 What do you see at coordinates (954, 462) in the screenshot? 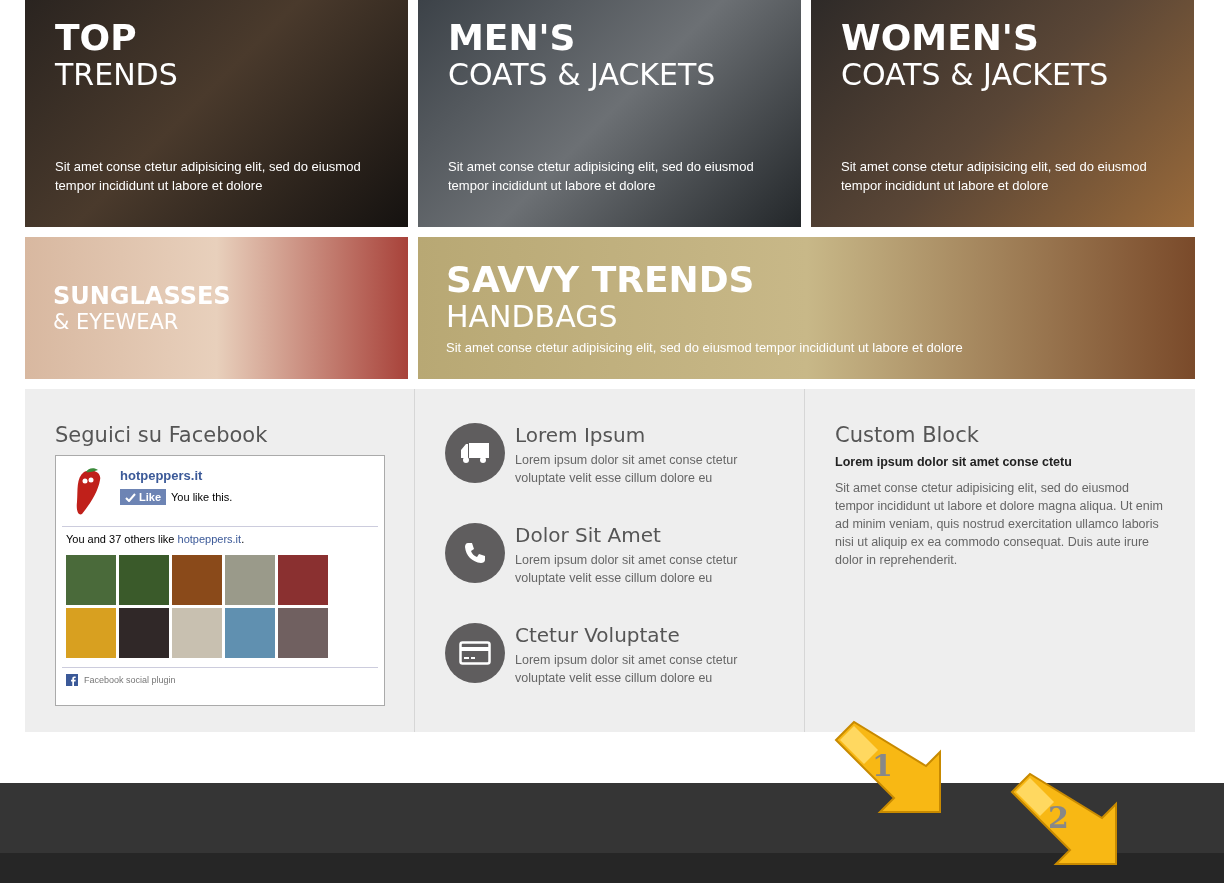
I see `block-lead: Lorem ipsum dolor sit amet conse ctetu` at bounding box center [954, 462].